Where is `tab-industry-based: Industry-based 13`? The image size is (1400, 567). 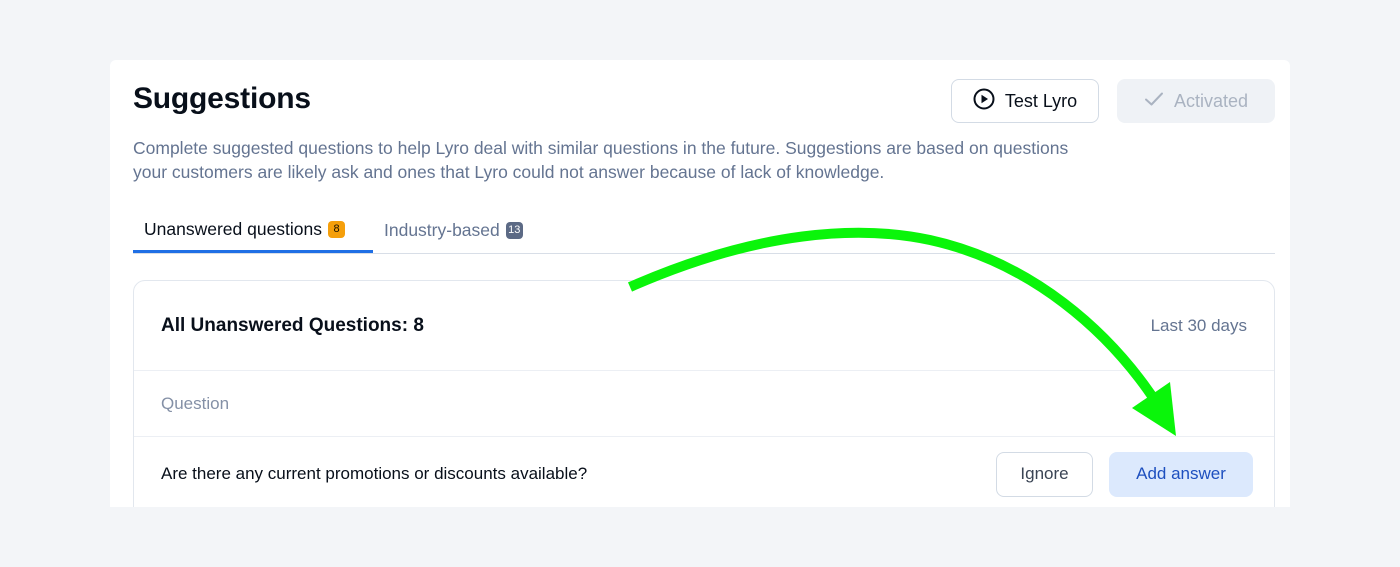
tab-industry-based: Industry-based 13 is located at coordinates (453, 230).